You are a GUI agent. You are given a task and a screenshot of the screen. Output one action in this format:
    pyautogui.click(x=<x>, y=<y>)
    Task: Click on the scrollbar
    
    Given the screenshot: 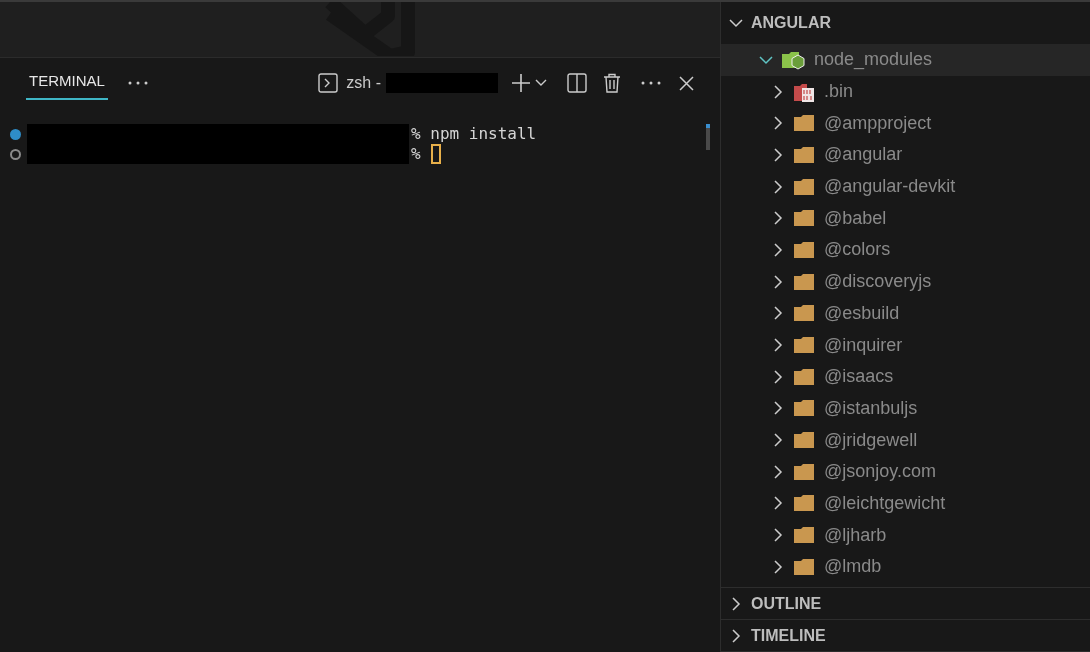 What is the action you would take?
    pyautogui.click(x=708, y=137)
    